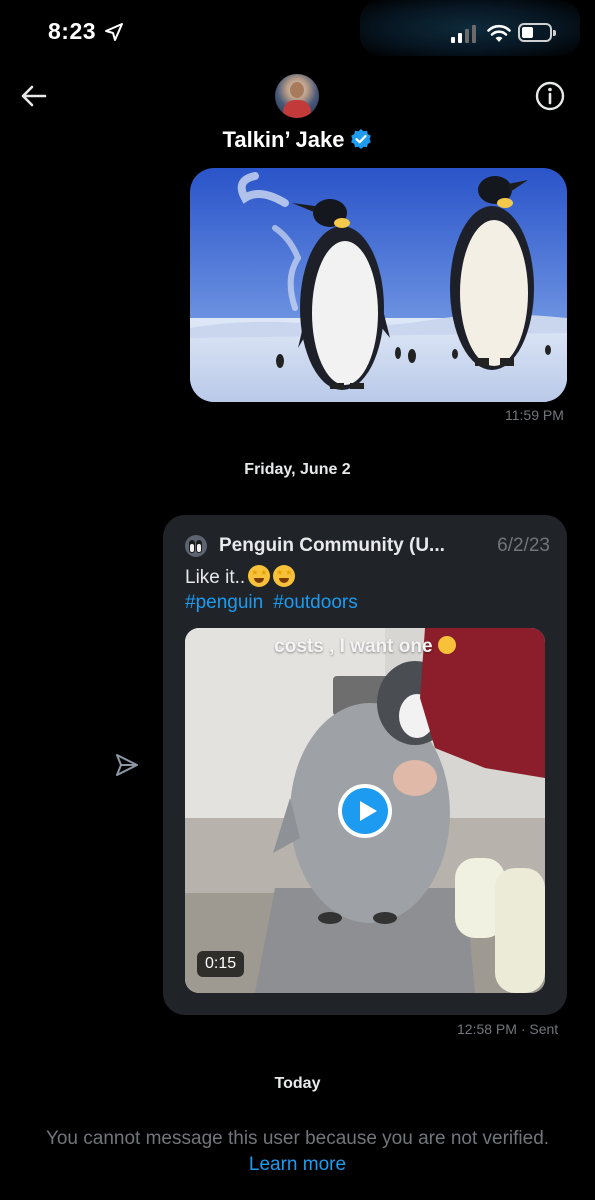 The image size is (595, 1200). What do you see at coordinates (221, 964) in the screenshot?
I see `video-duration: 0:15` at bounding box center [221, 964].